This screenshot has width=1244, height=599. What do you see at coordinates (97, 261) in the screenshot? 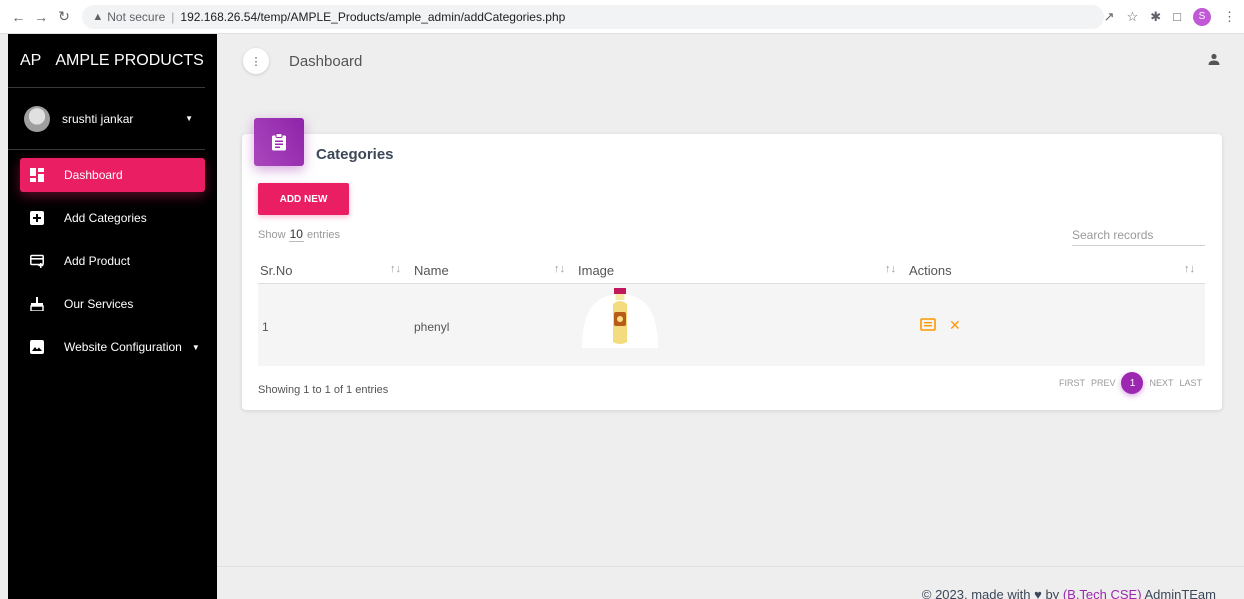
I see `sidebar-item-label: Add Product` at bounding box center [97, 261].